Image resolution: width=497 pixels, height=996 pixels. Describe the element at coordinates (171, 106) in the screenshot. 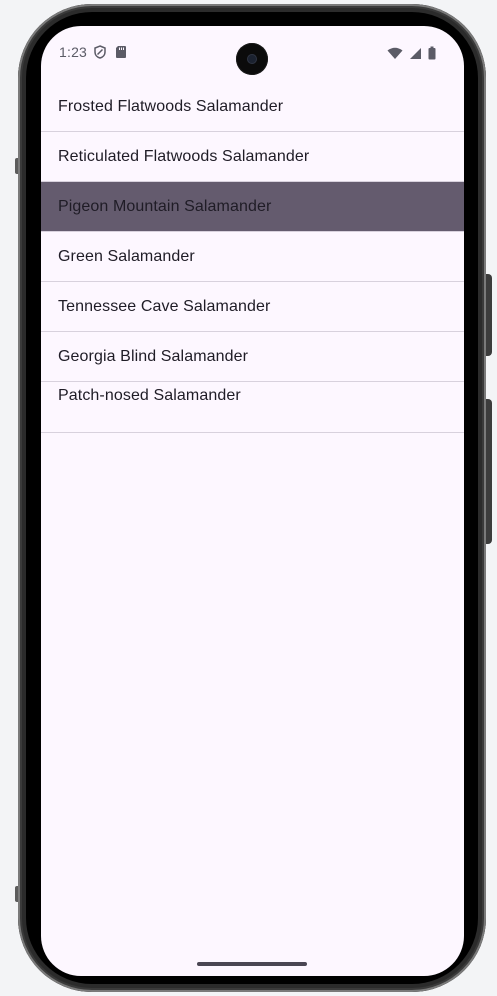

I see `list-item-label: Frosted Flatwoods Salamander` at that location.